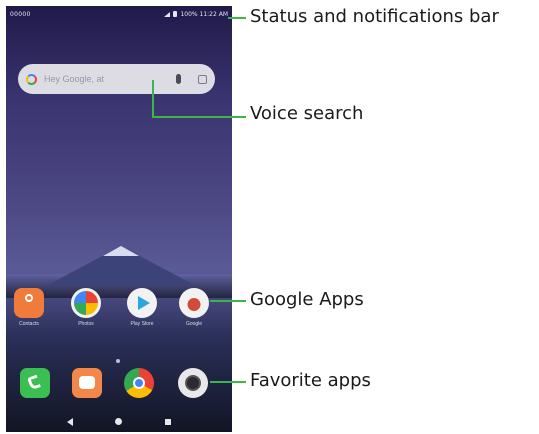 The width and height of the screenshot is (539, 434). Describe the element at coordinates (142, 303) in the screenshot. I see `play-store-icon` at that location.